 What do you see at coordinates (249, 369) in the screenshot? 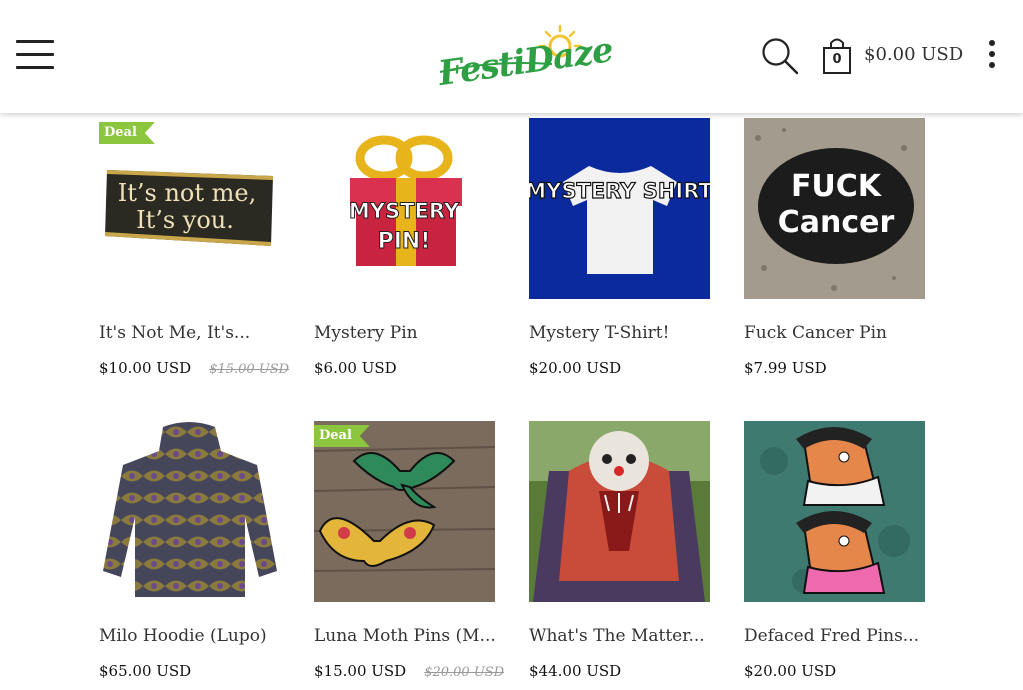
I see `price-original: $15.00 USD` at bounding box center [249, 369].